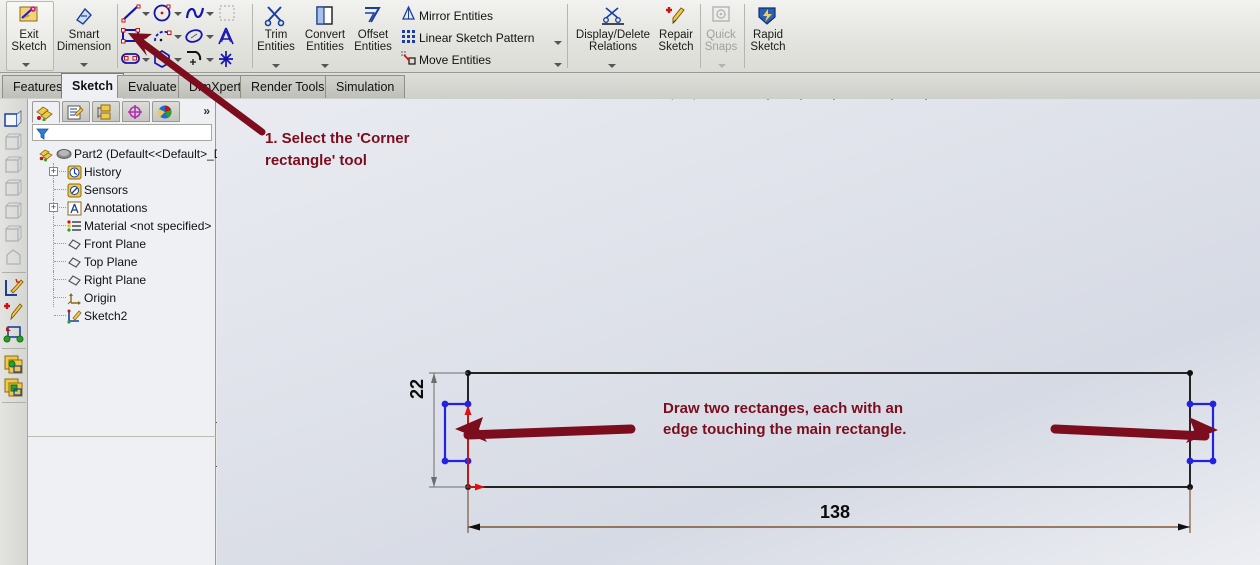  Describe the element at coordinates (145, 13) in the screenshot. I see `line-tool-dropdown` at that location.